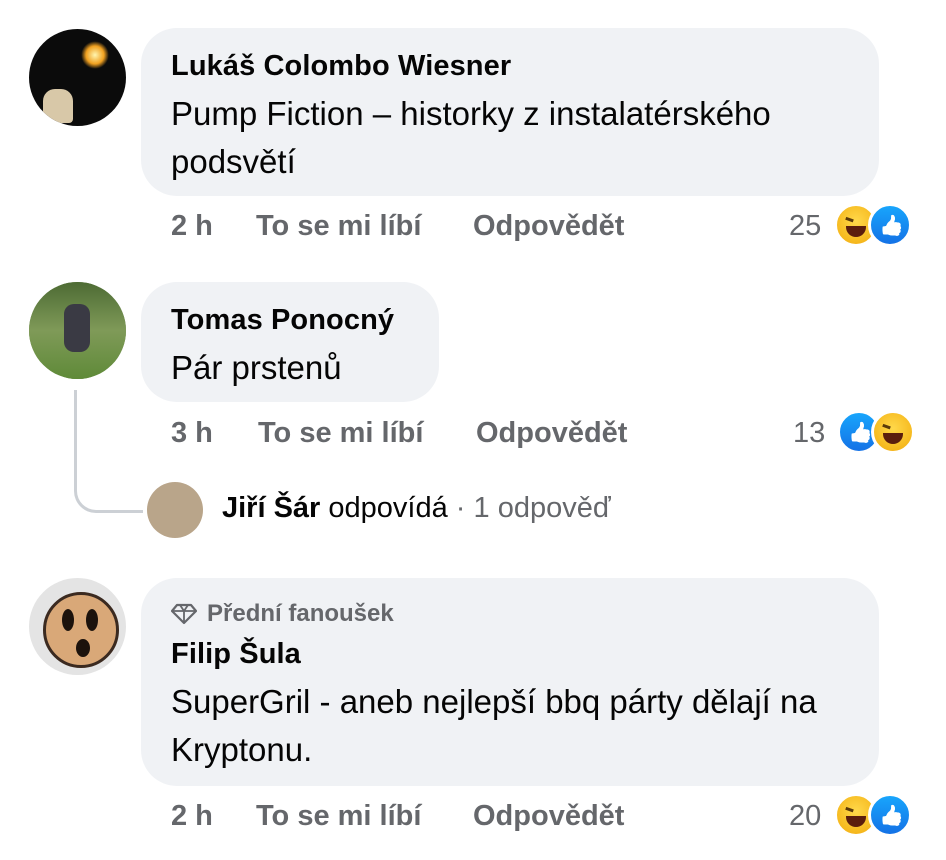 Image resolution: width=946 pixels, height=860 pixels. I want to click on avatar-filip, so click(77, 626).